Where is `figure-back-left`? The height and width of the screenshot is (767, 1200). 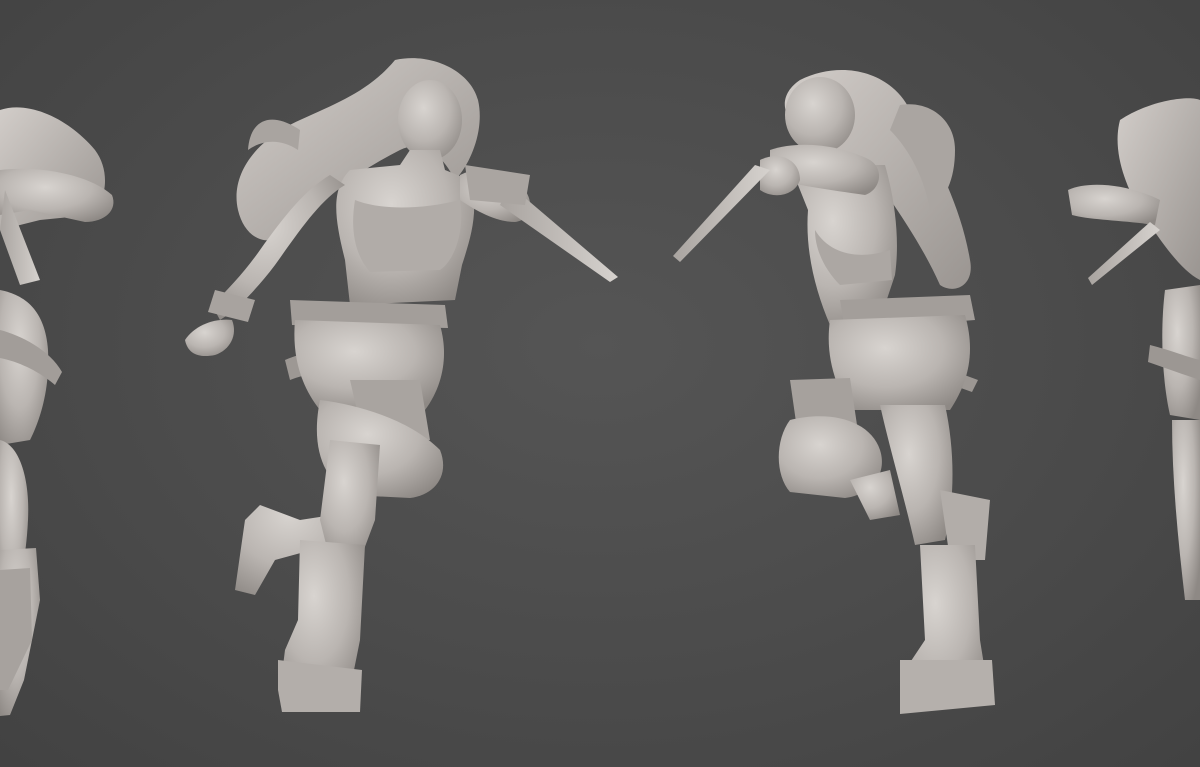
figure-back-left is located at coordinates (57, 411).